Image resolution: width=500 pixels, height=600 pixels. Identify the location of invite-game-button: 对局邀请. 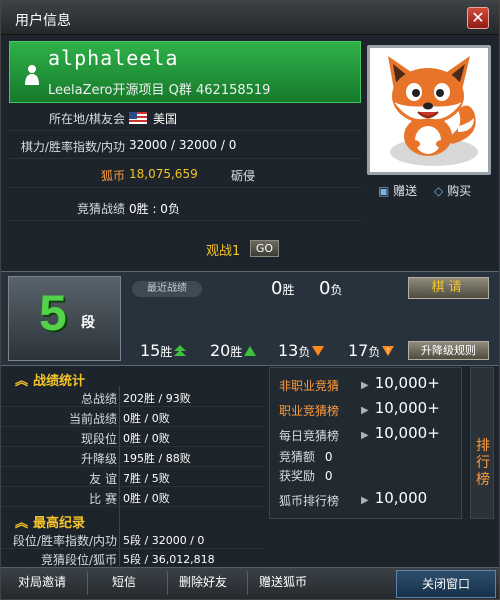
(42, 581).